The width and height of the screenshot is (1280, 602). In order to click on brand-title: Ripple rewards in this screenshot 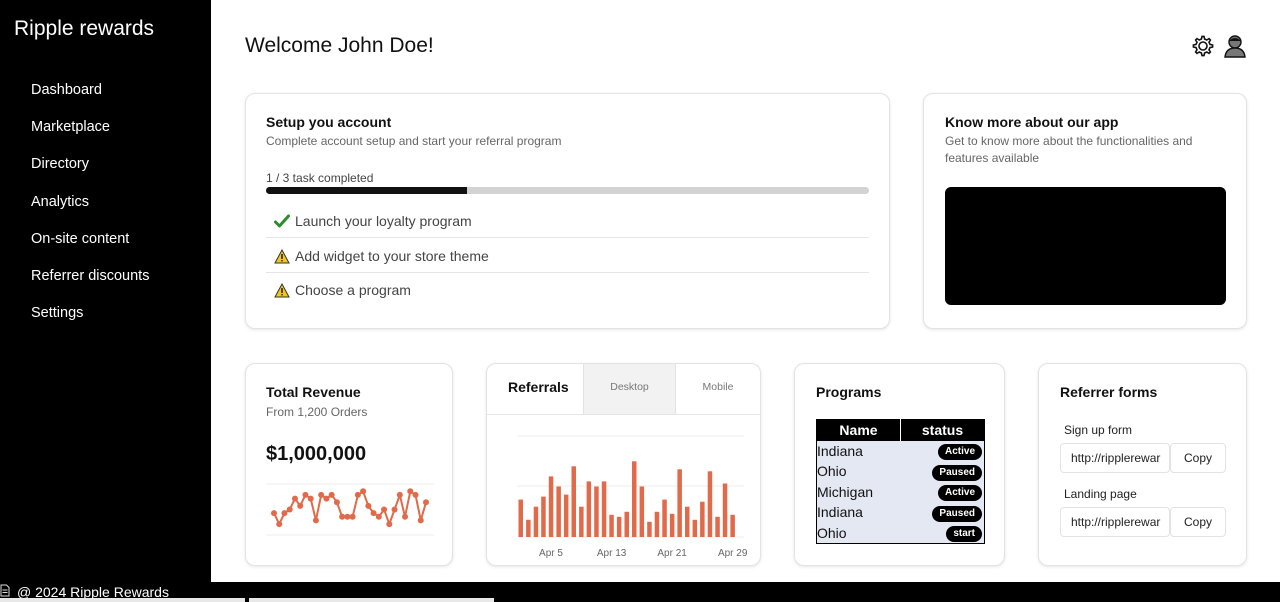, I will do `click(84, 28)`.